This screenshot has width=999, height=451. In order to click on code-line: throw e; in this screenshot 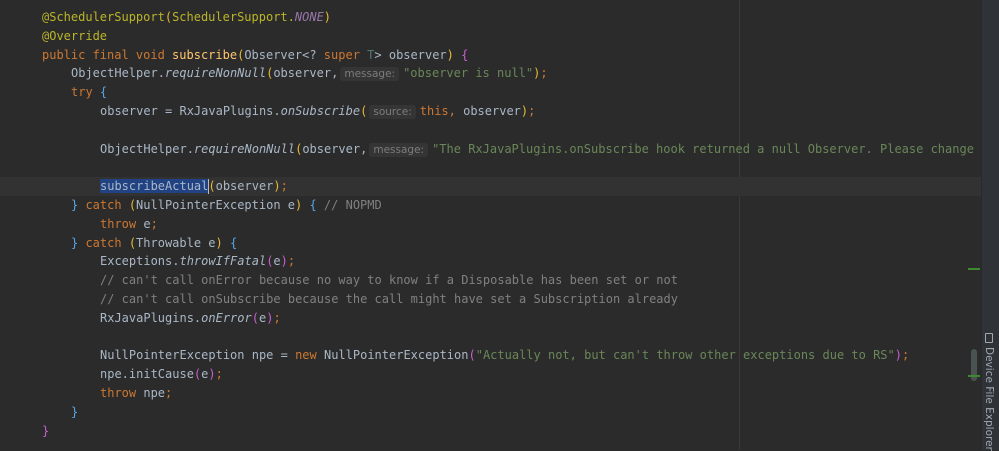, I will do `click(490, 224)`.